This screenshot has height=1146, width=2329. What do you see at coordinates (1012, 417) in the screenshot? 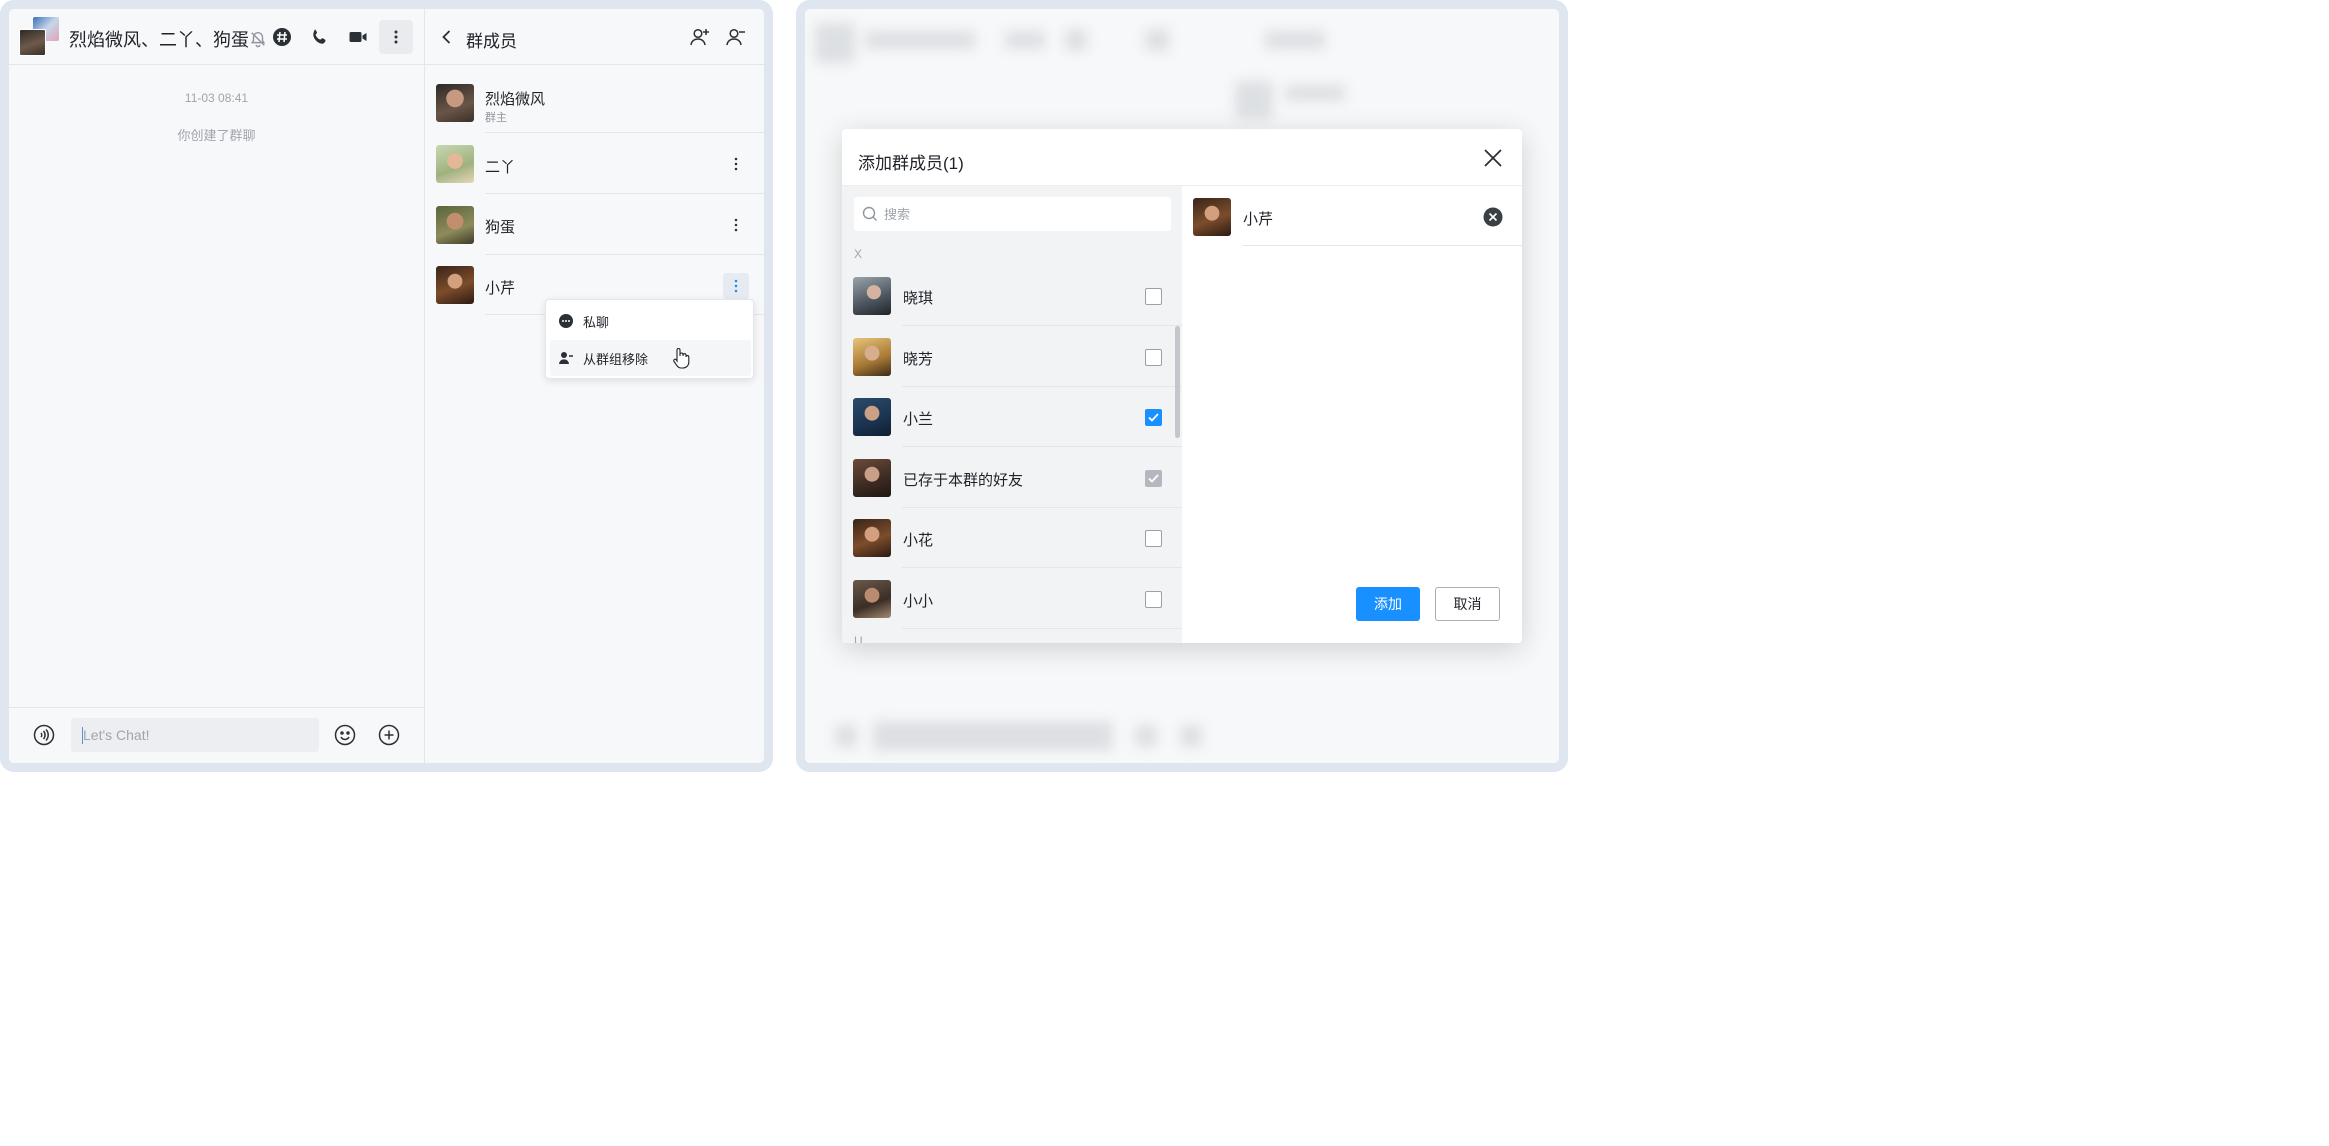
I see `candidate-row: 小兰` at bounding box center [1012, 417].